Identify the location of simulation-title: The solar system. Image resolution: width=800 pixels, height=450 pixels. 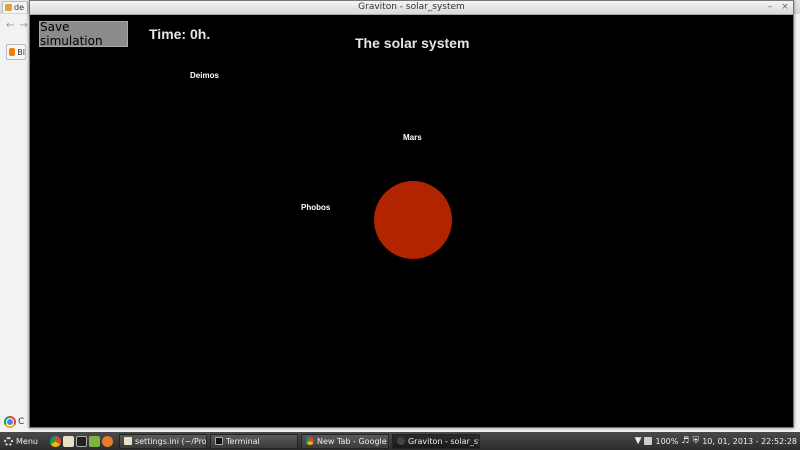
(412, 43).